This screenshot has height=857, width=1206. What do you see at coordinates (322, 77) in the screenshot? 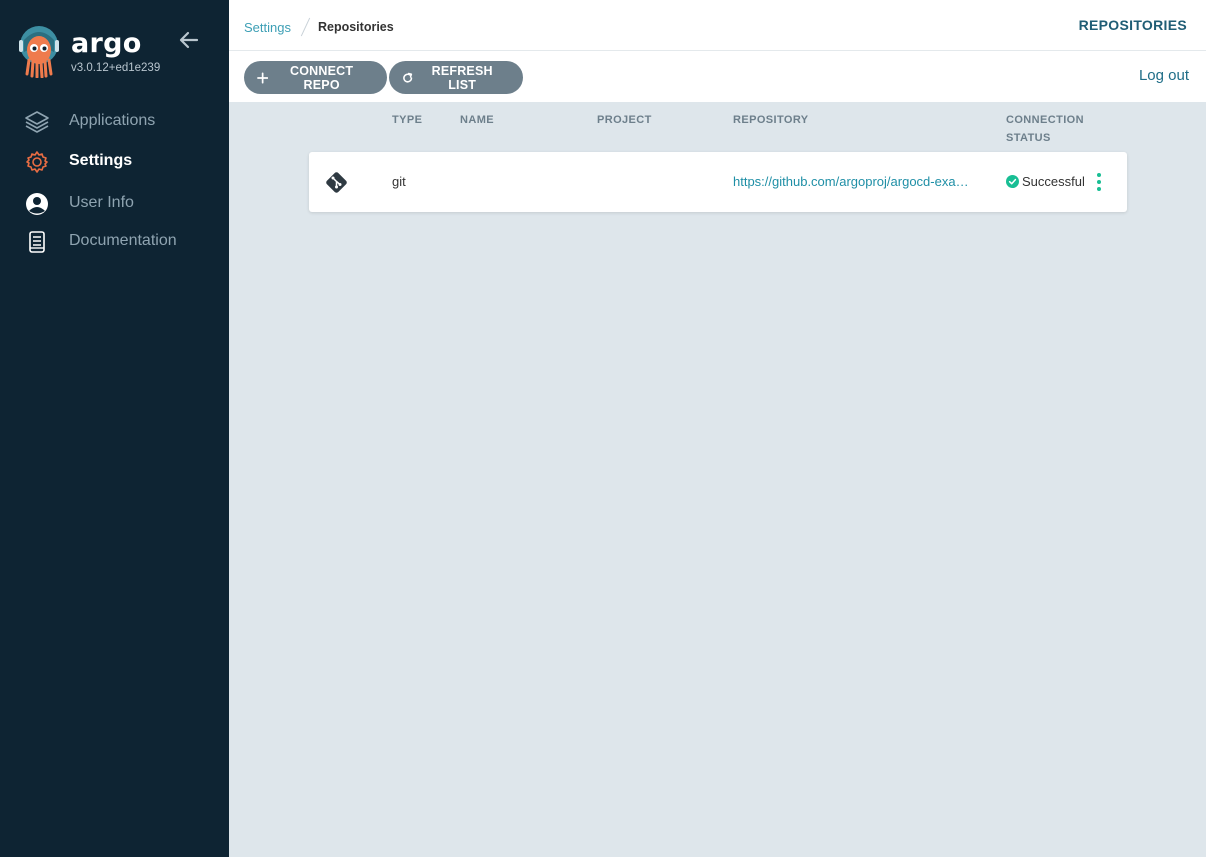
I see `connect-repo-label: CONNECT REPO` at bounding box center [322, 77].